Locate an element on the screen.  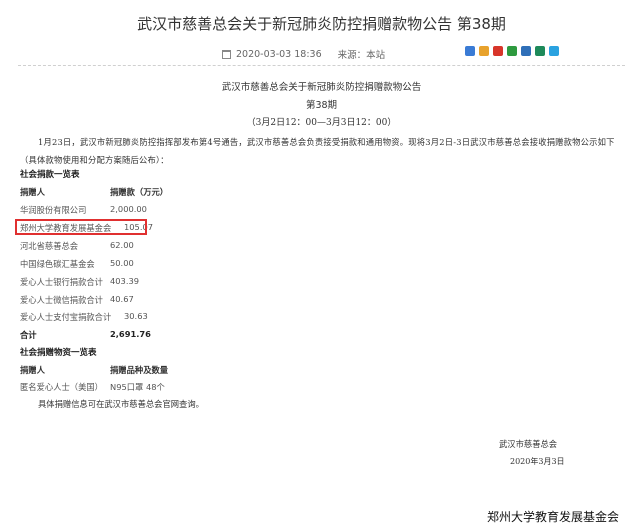
donor-name: 爱心人士支付宝捐款合计 is located at coordinates (66, 317).